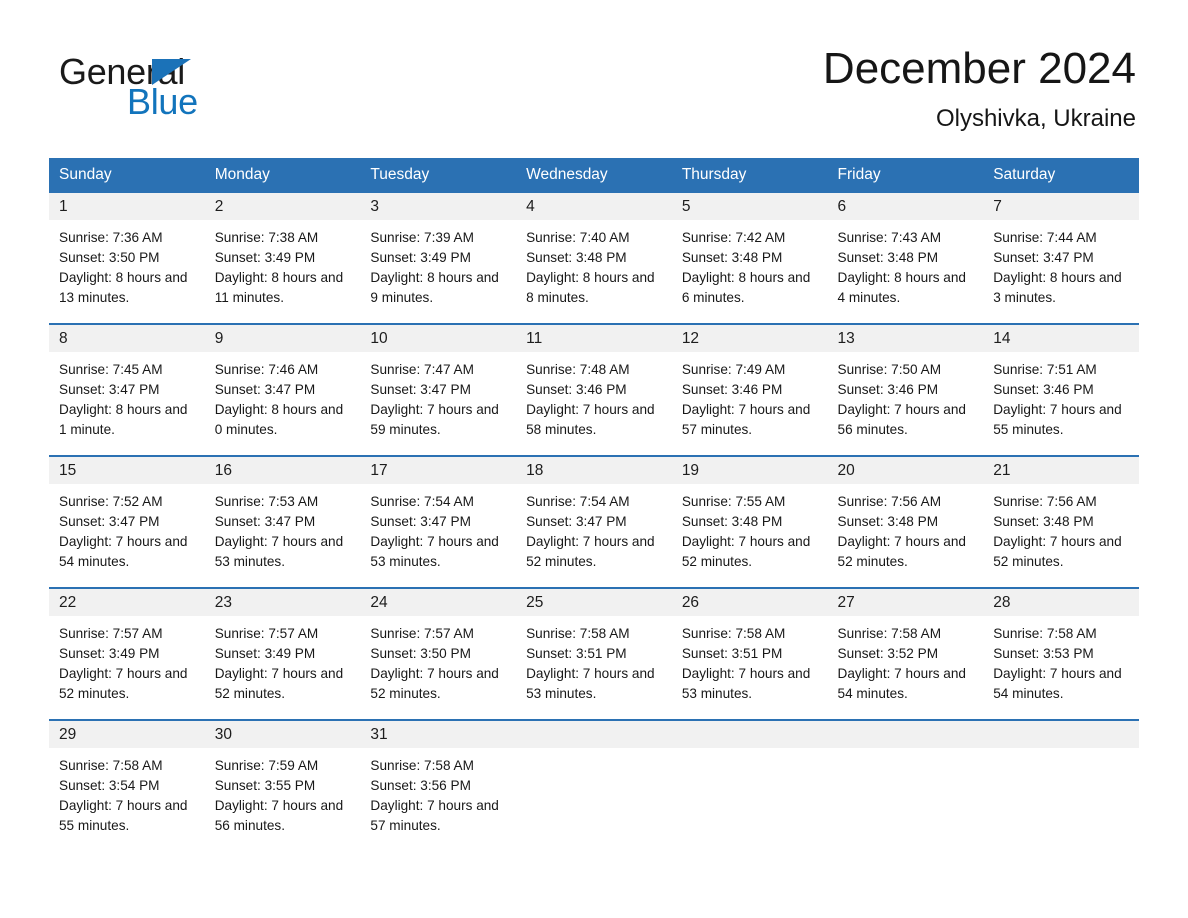  I want to click on sunrise-text: Sunrise: 7:59 AM, so click(266, 765).